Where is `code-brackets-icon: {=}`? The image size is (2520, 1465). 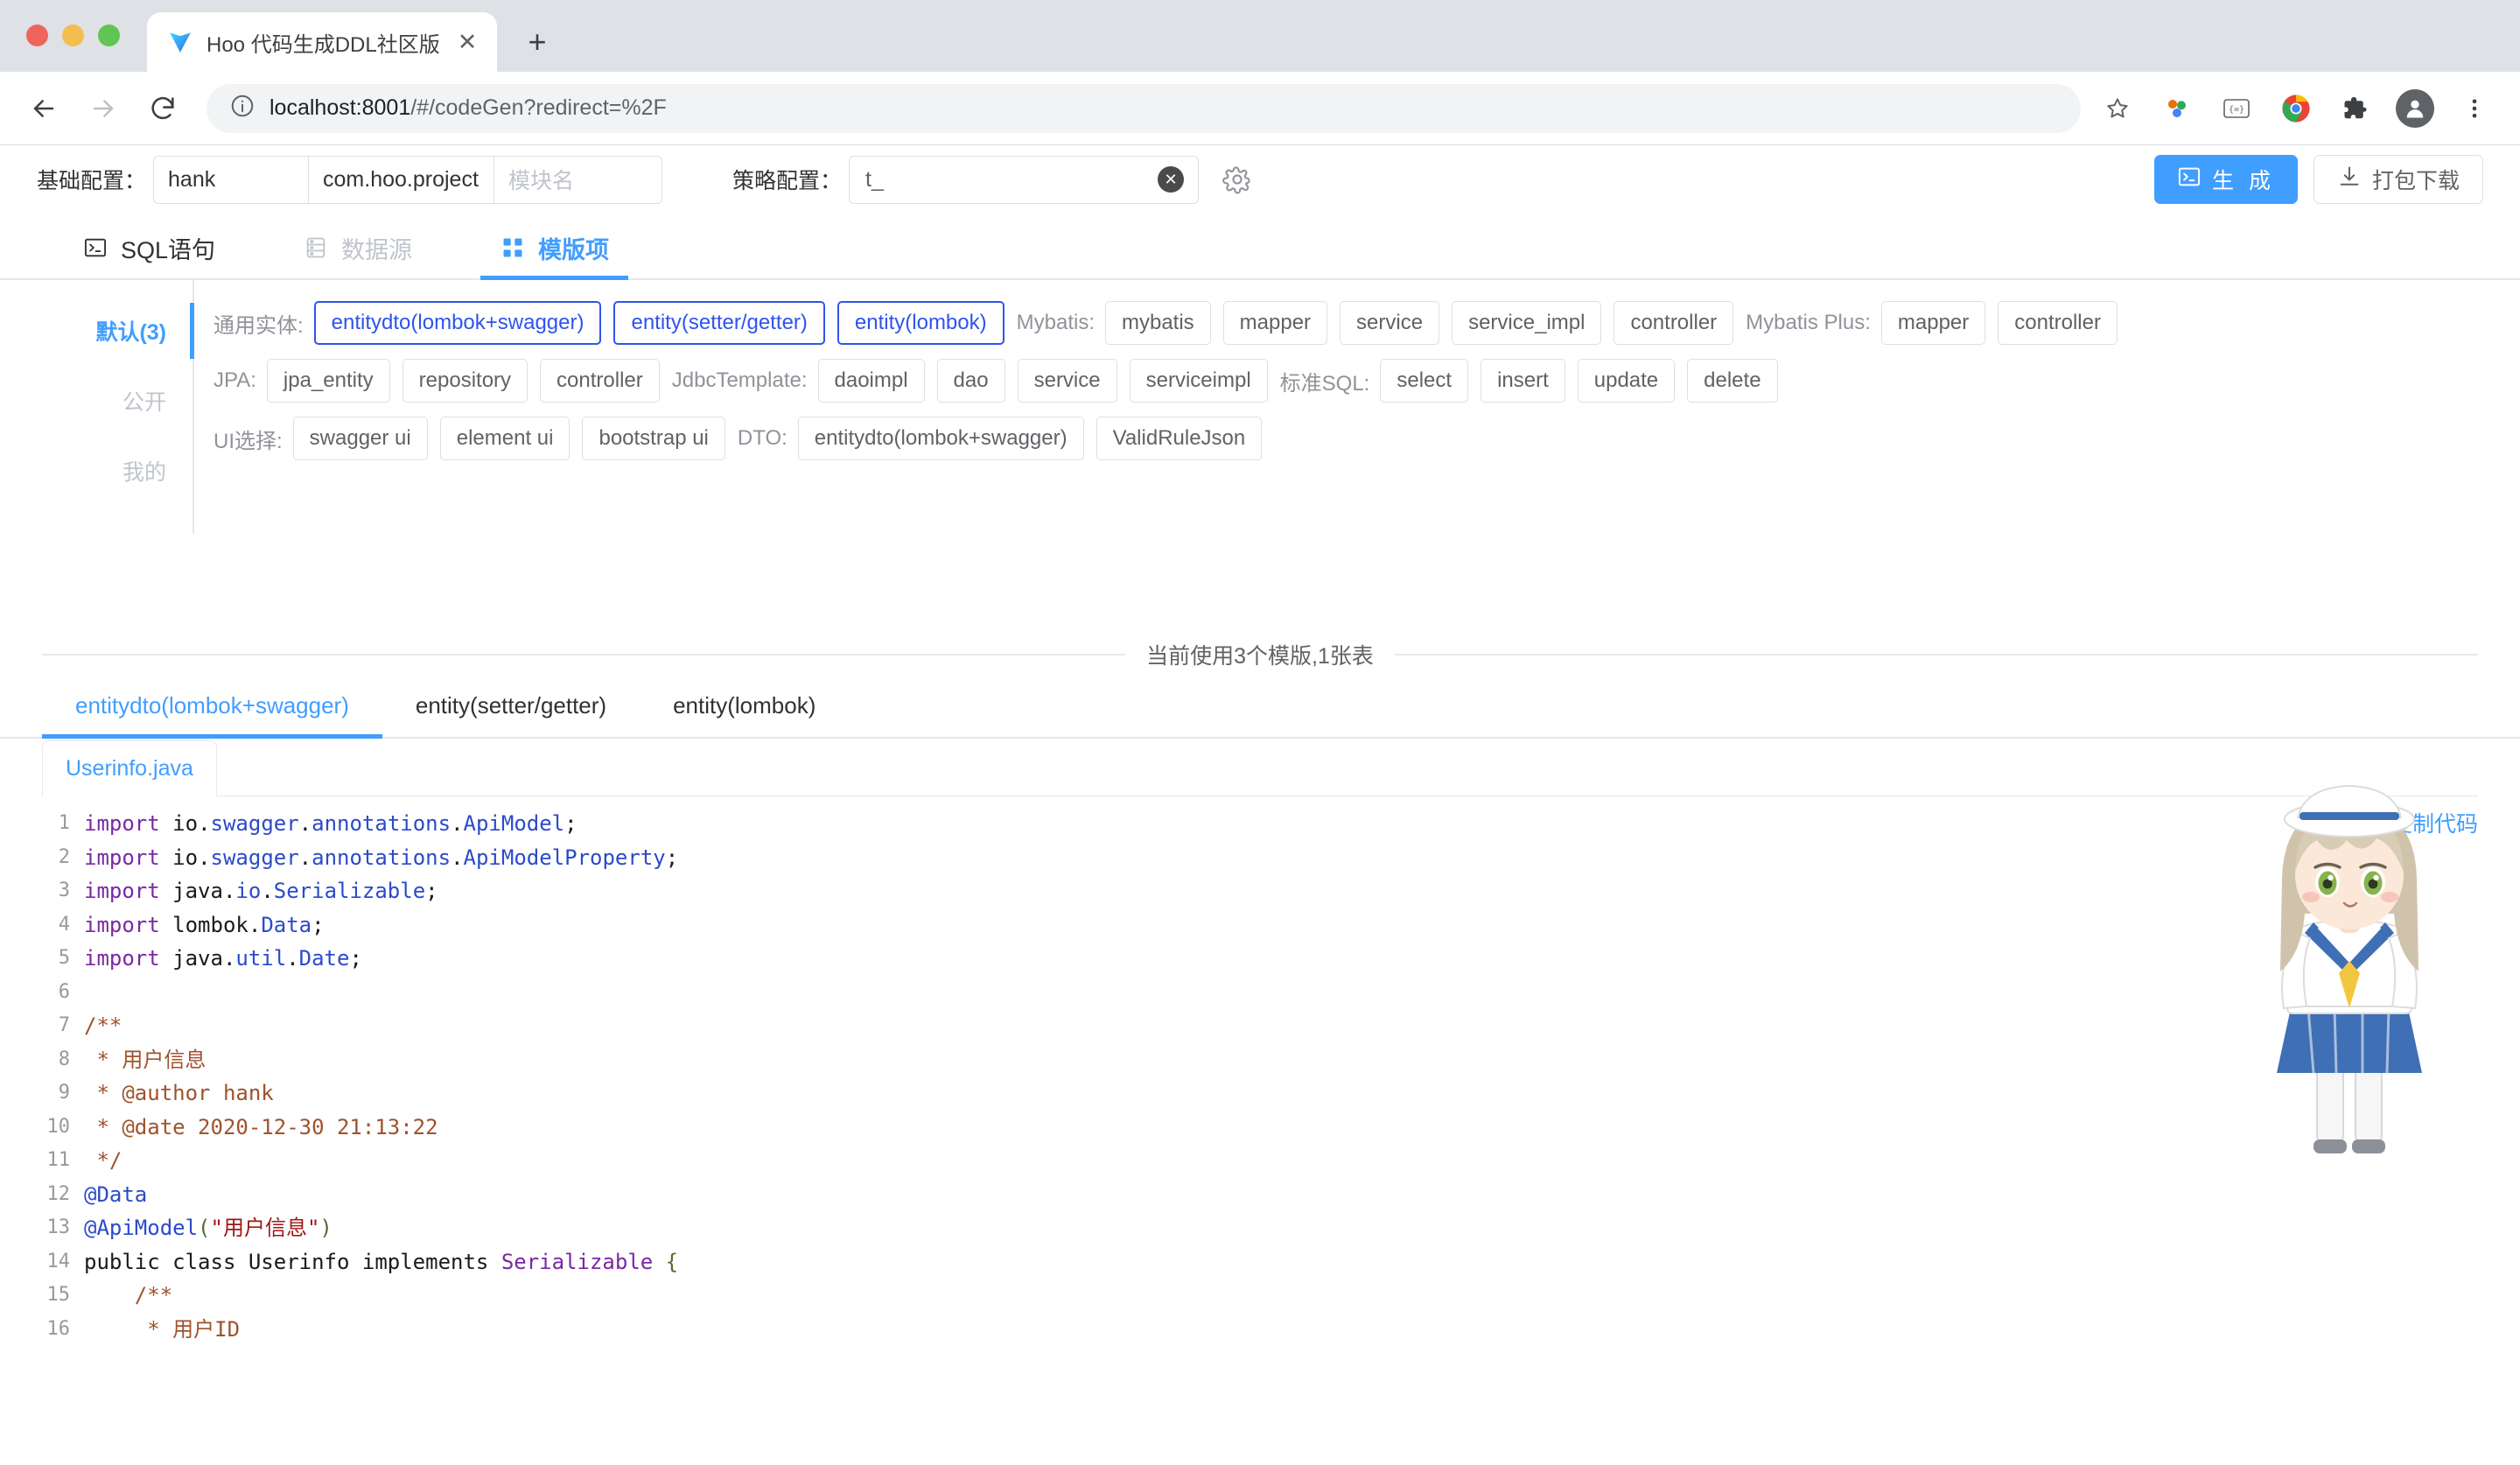
code-brackets-icon: {=} is located at coordinates (2237, 109).